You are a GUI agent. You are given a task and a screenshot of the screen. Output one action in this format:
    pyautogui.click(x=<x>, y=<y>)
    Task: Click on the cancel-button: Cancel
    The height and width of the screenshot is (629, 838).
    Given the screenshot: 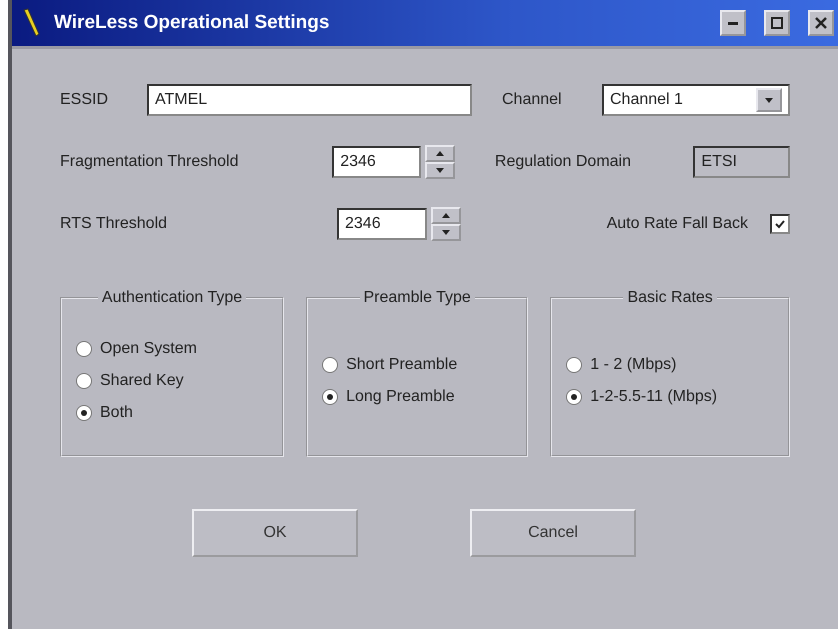 What is the action you would take?
    pyautogui.click(x=553, y=533)
    